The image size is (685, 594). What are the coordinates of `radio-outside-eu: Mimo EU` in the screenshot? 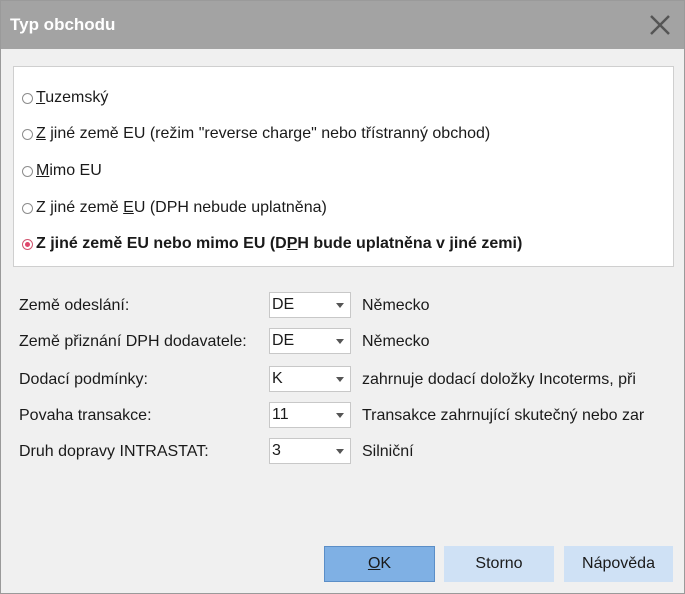 It's located at (62, 171).